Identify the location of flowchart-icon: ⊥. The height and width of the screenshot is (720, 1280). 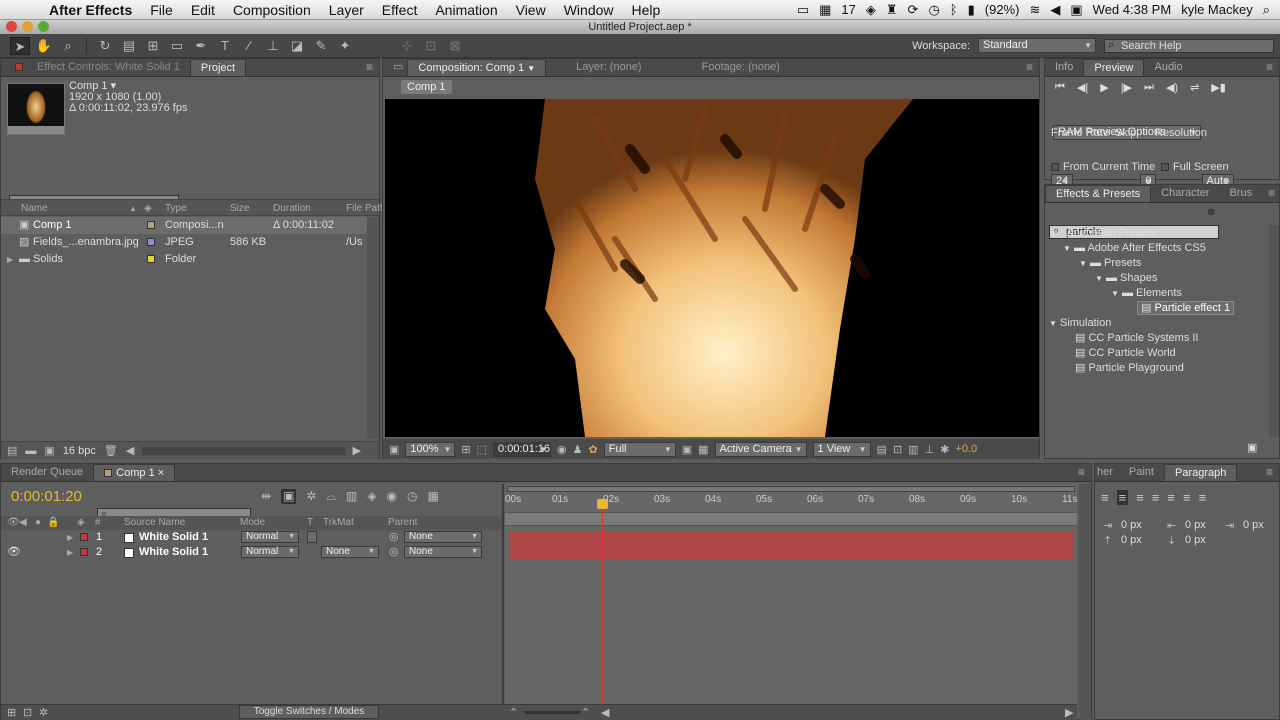
(930, 449).